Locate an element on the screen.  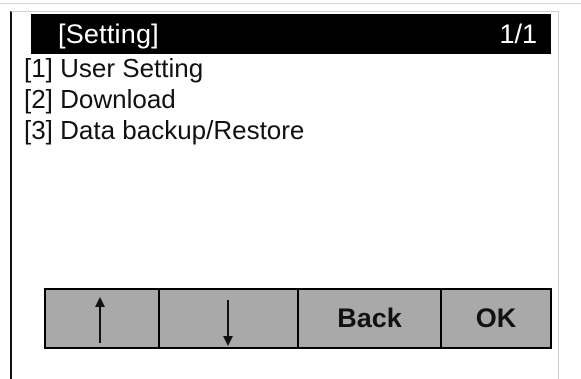
menu-item-user-setting: [1] User Setting is located at coordinates (164, 68).